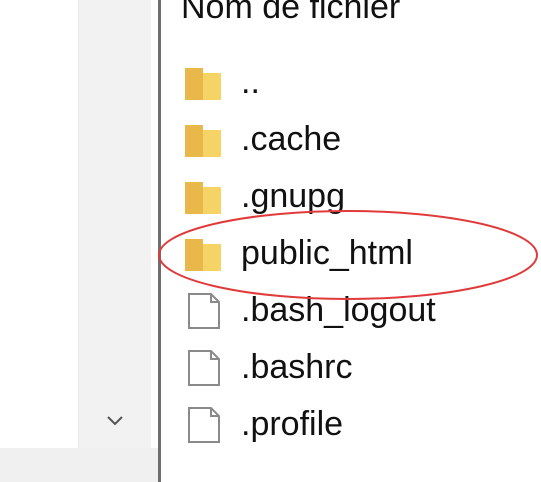 This screenshot has width=541, height=482. I want to click on file-name: .profile, so click(292, 424).